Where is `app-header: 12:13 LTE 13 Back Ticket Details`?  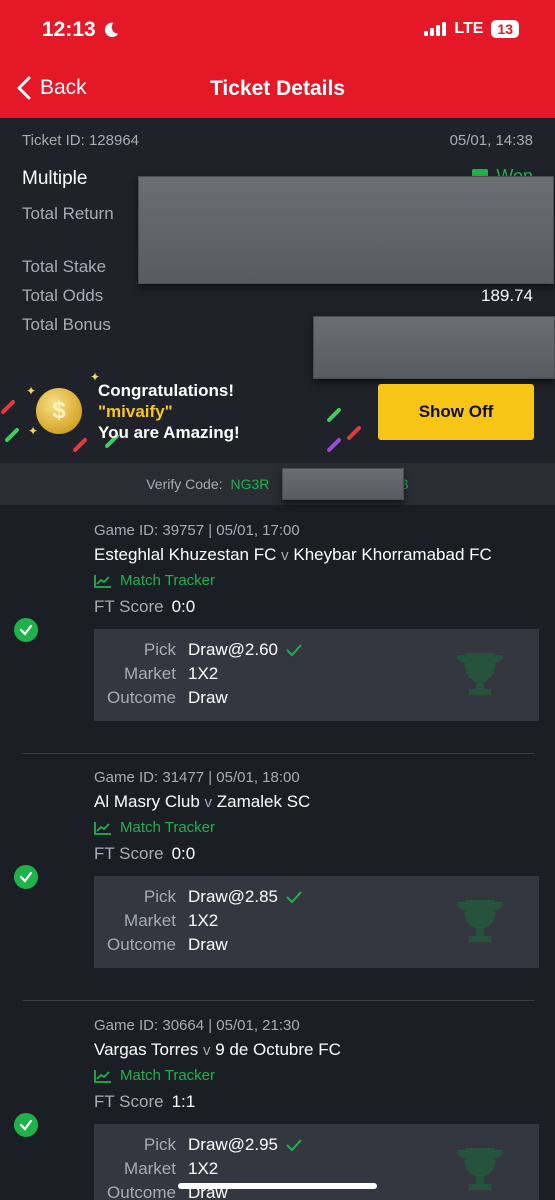 app-header: 12:13 LTE 13 Back Ticket Details is located at coordinates (277, 59).